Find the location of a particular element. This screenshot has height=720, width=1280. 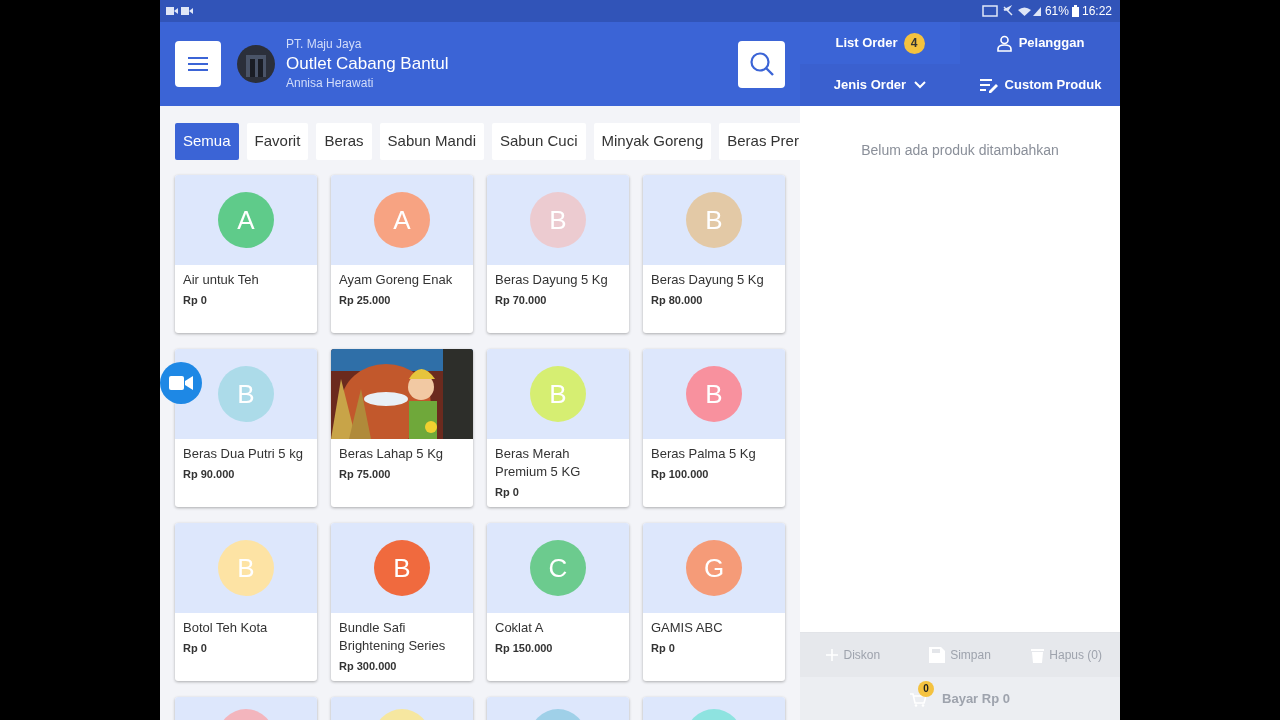

product-price: Rp 80.000 is located at coordinates (677, 300).